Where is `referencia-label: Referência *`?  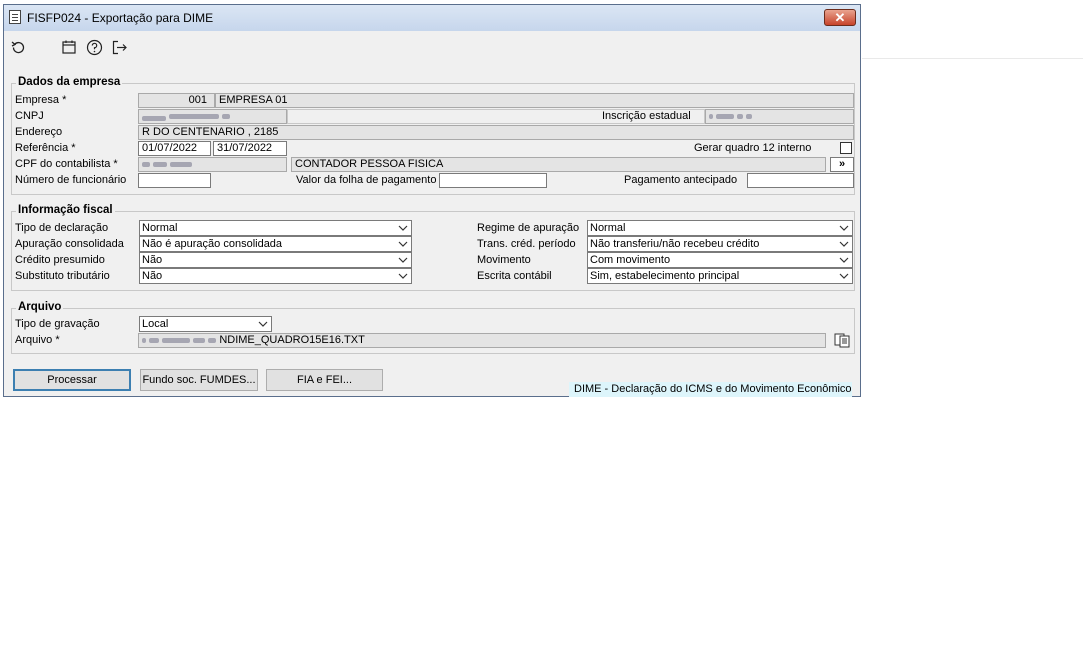 referencia-label: Referência * is located at coordinates (45, 148).